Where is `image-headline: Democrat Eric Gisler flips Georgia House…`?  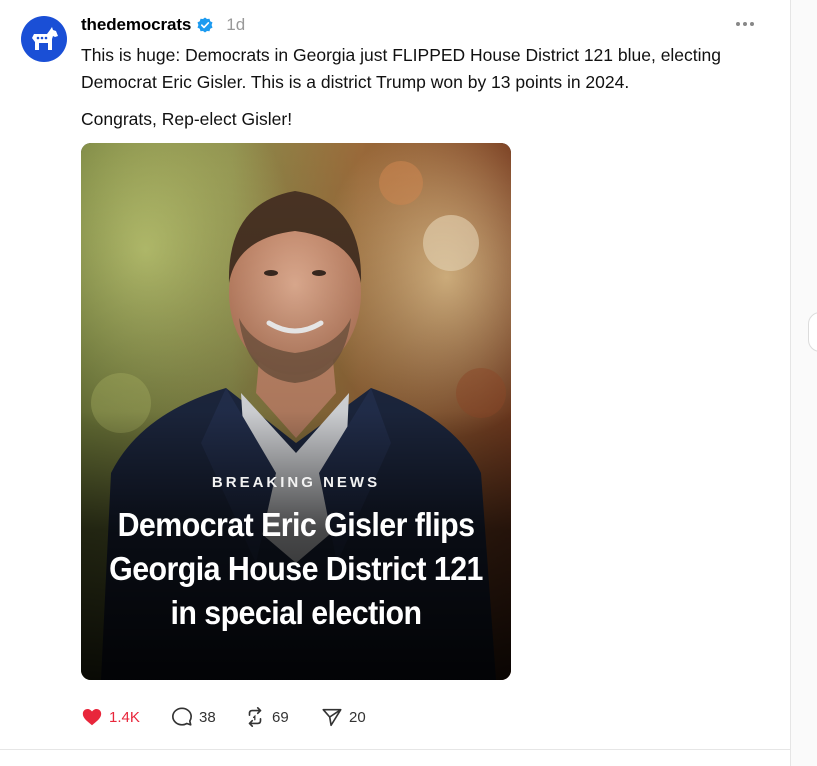
image-headline: Democrat Eric Gisler flips Georgia House… is located at coordinates (296, 568).